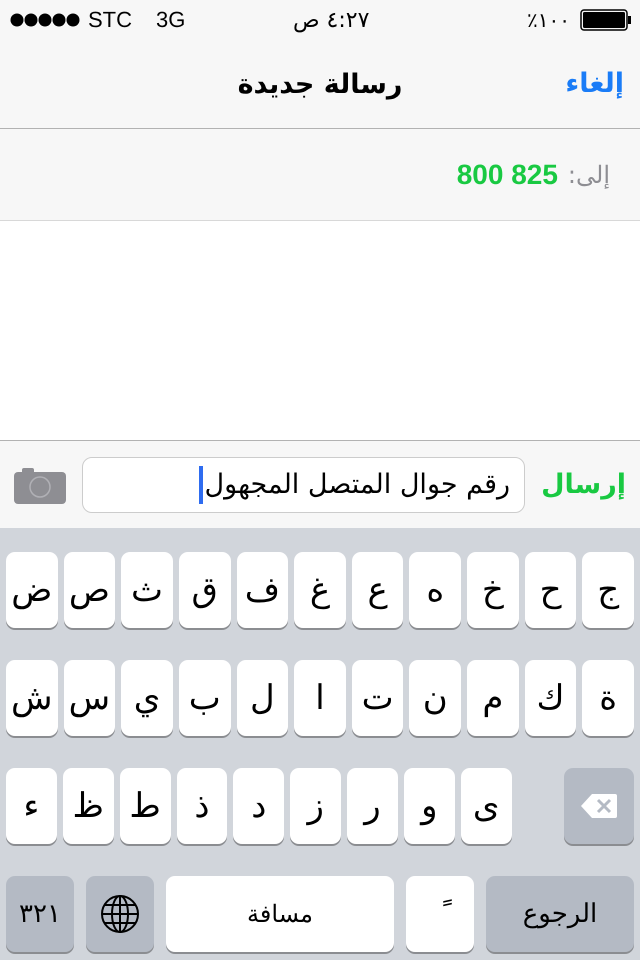  Describe the element at coordinates (550, 698) in the screenshot. I see `letter-key: ك` at that location.